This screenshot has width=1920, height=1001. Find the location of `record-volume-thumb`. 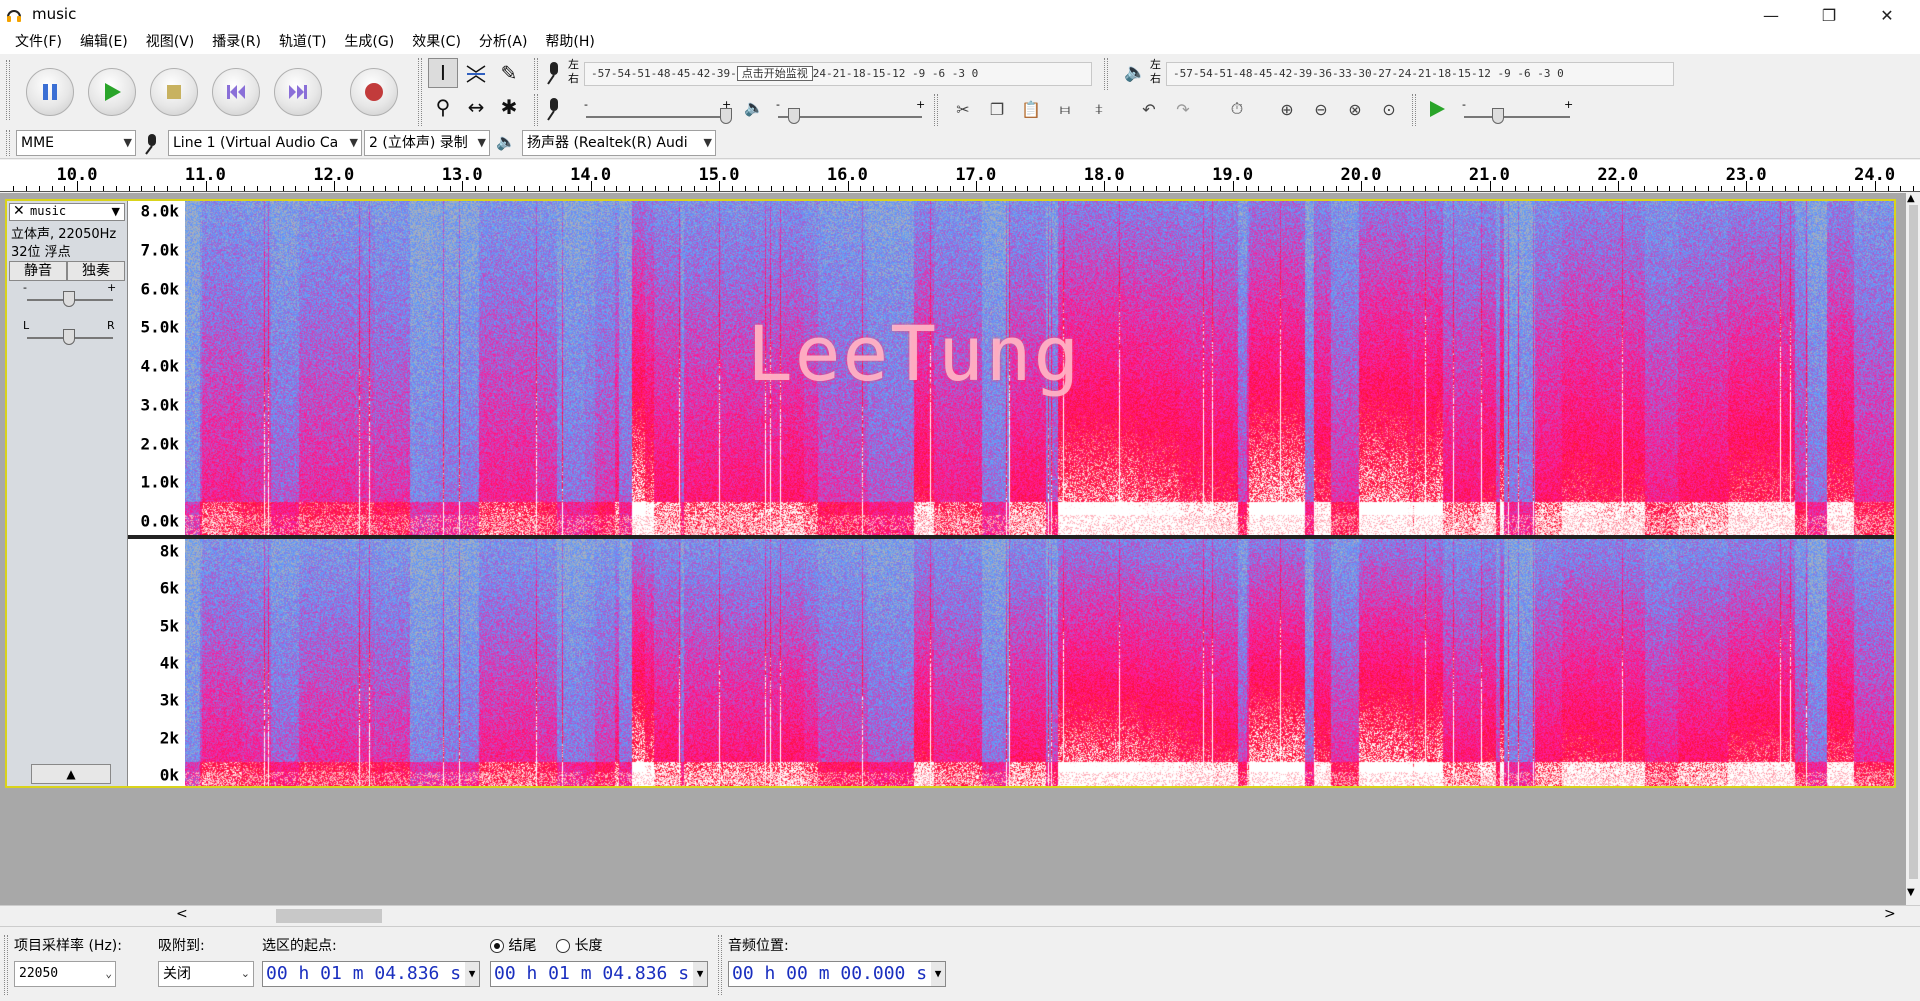

record-volume-thumb is located at coordinates (726, 116).